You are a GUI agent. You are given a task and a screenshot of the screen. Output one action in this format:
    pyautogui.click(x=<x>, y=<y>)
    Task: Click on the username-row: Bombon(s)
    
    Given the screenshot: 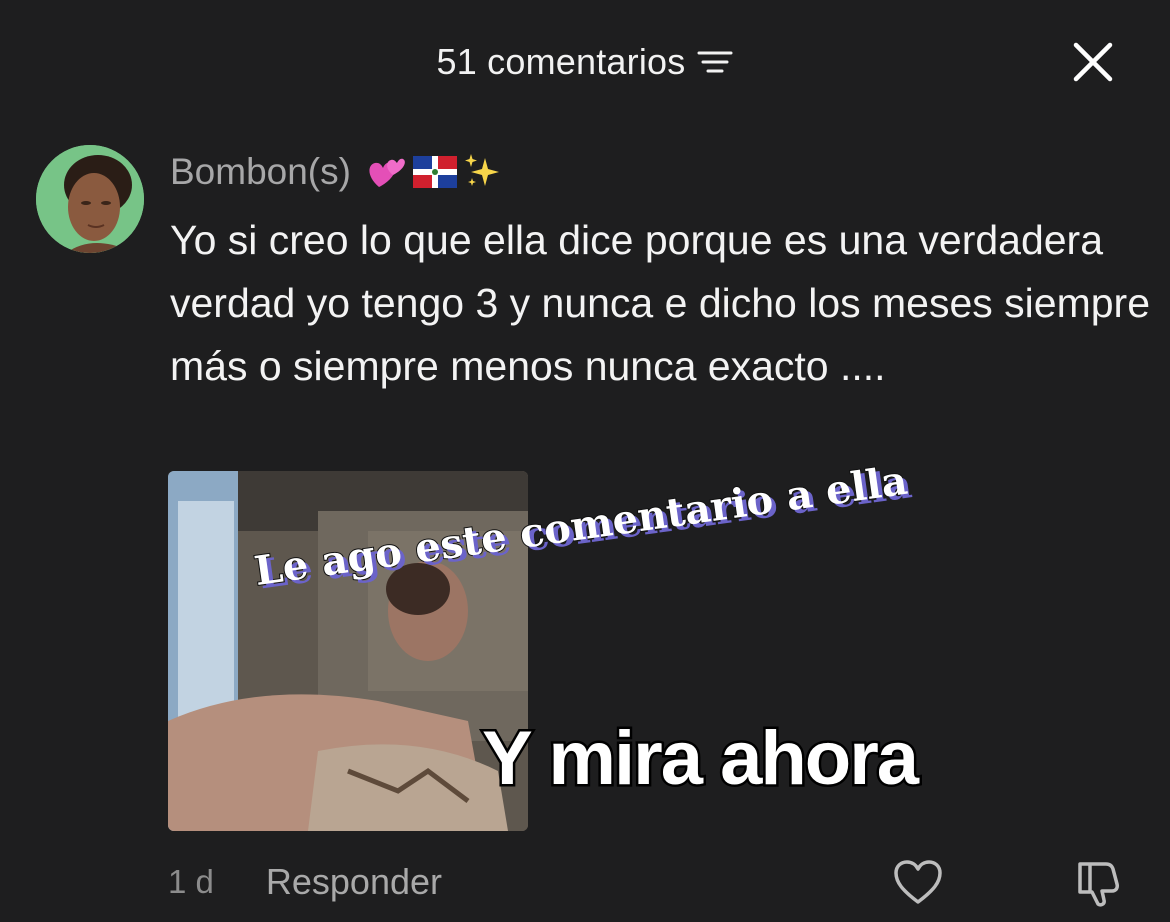 What is the action you would take?
    pyautogui.click(x=336, y=172)
    